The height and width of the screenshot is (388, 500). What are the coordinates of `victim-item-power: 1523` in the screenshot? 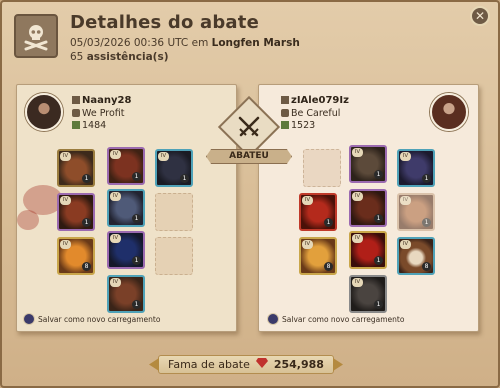 It's located at (303, 125).